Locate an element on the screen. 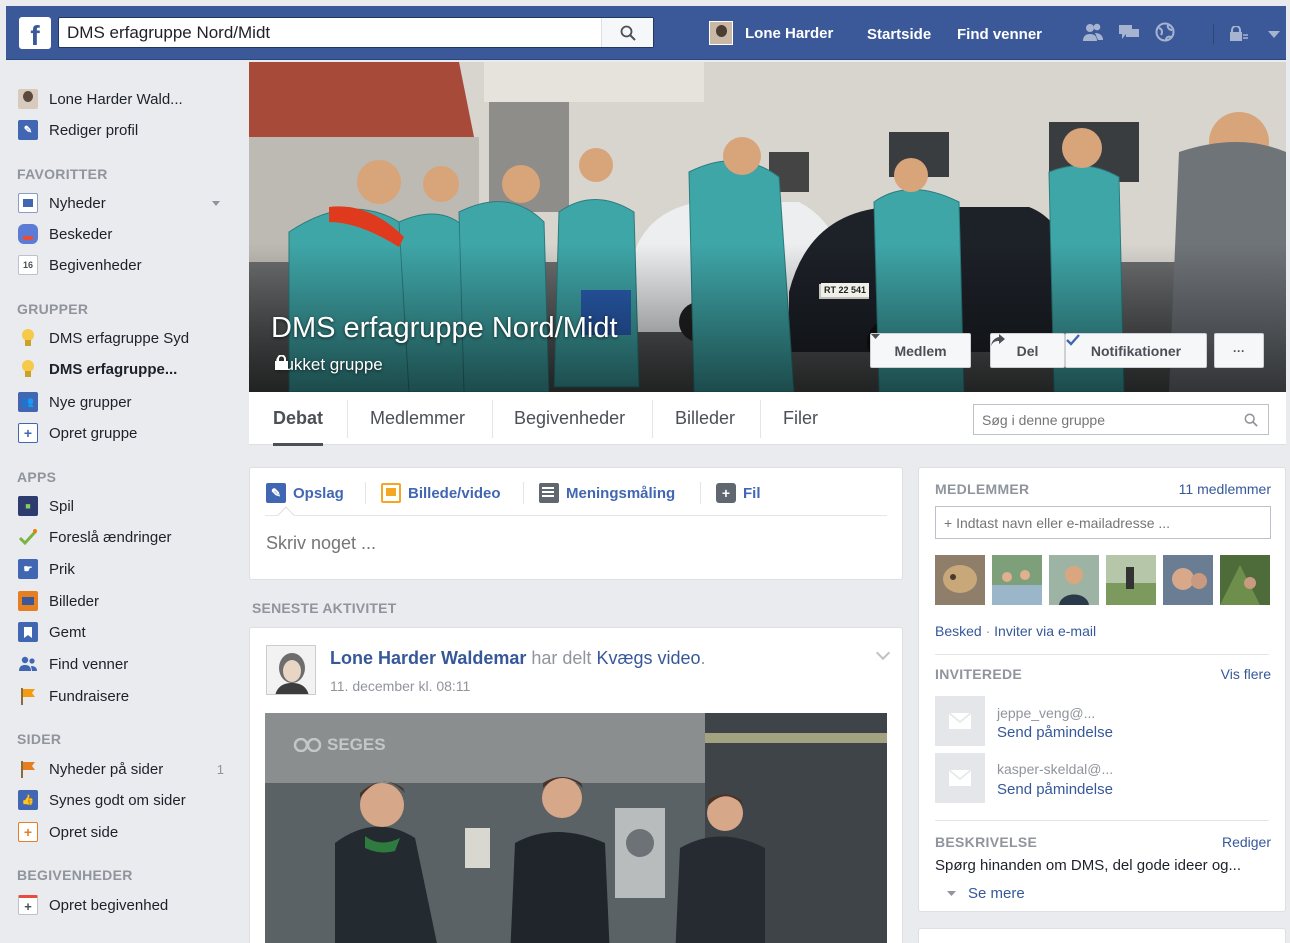 The height and width of the screenshot is (943, 1290). calendar-icon: 16 is located at coordinates (28, 265).